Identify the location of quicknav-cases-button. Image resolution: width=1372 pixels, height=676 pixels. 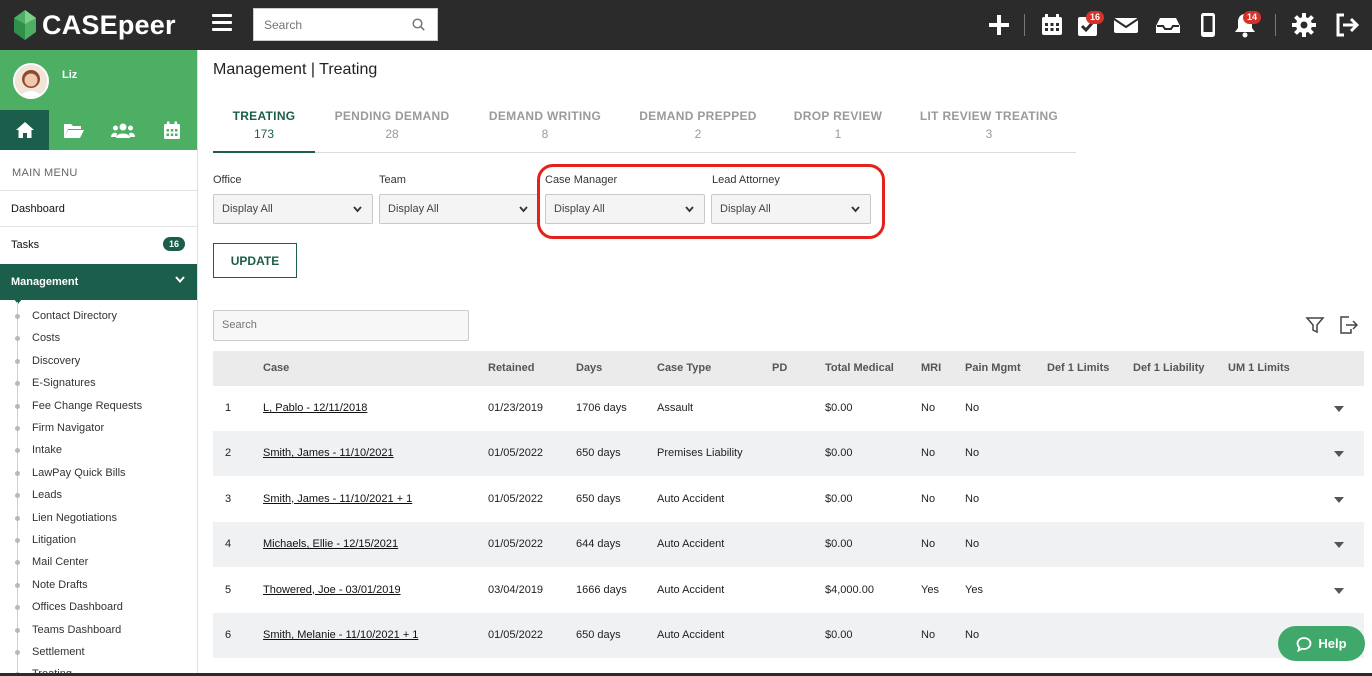
(73, 130).